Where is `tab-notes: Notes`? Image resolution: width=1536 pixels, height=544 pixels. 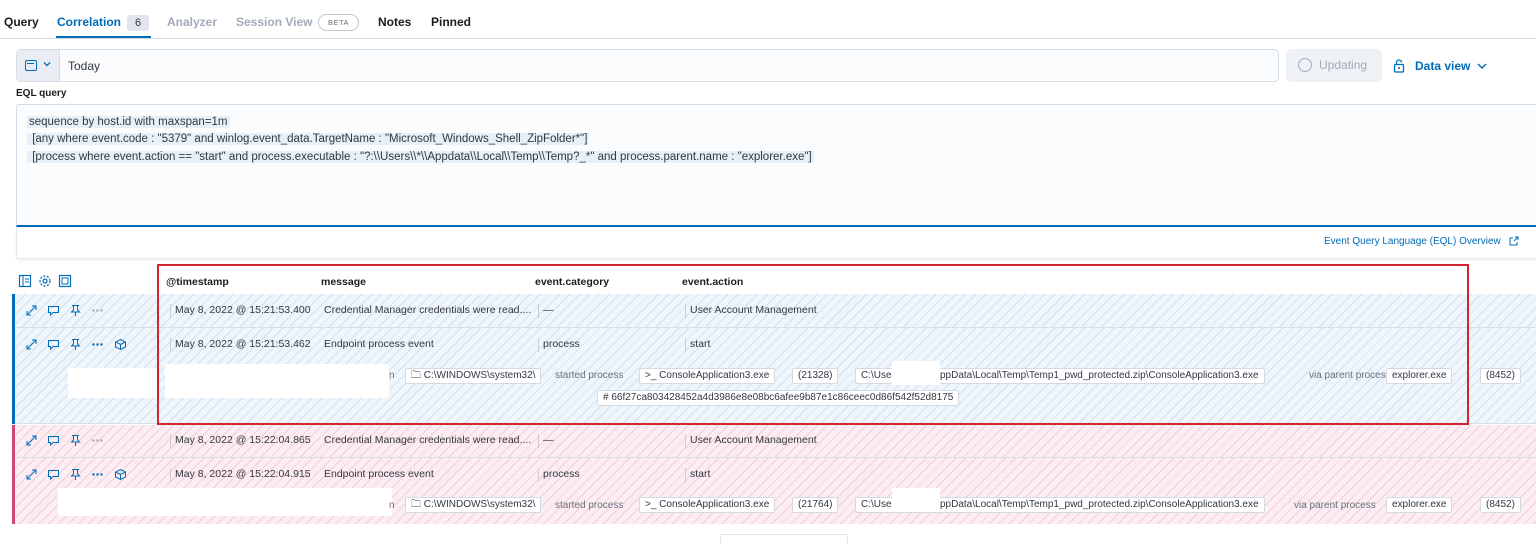 tab-notes: Notes is located at coordinates (394, 22).